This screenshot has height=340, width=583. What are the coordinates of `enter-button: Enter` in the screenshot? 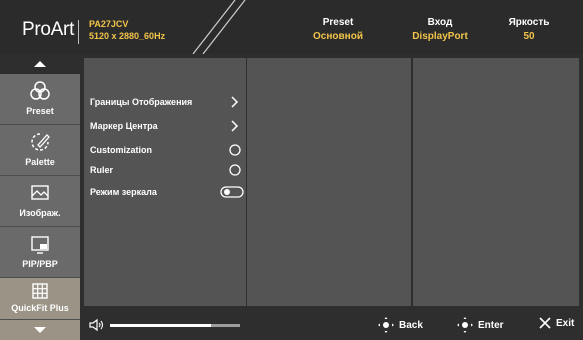 It's located at (480, 325).